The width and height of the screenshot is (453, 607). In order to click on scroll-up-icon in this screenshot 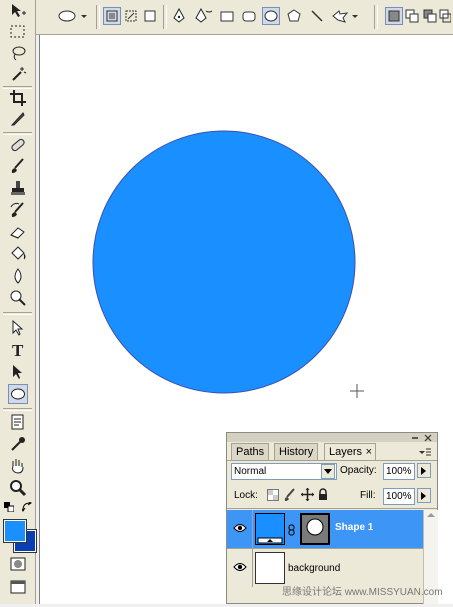, I will do `click(431, 515)`.